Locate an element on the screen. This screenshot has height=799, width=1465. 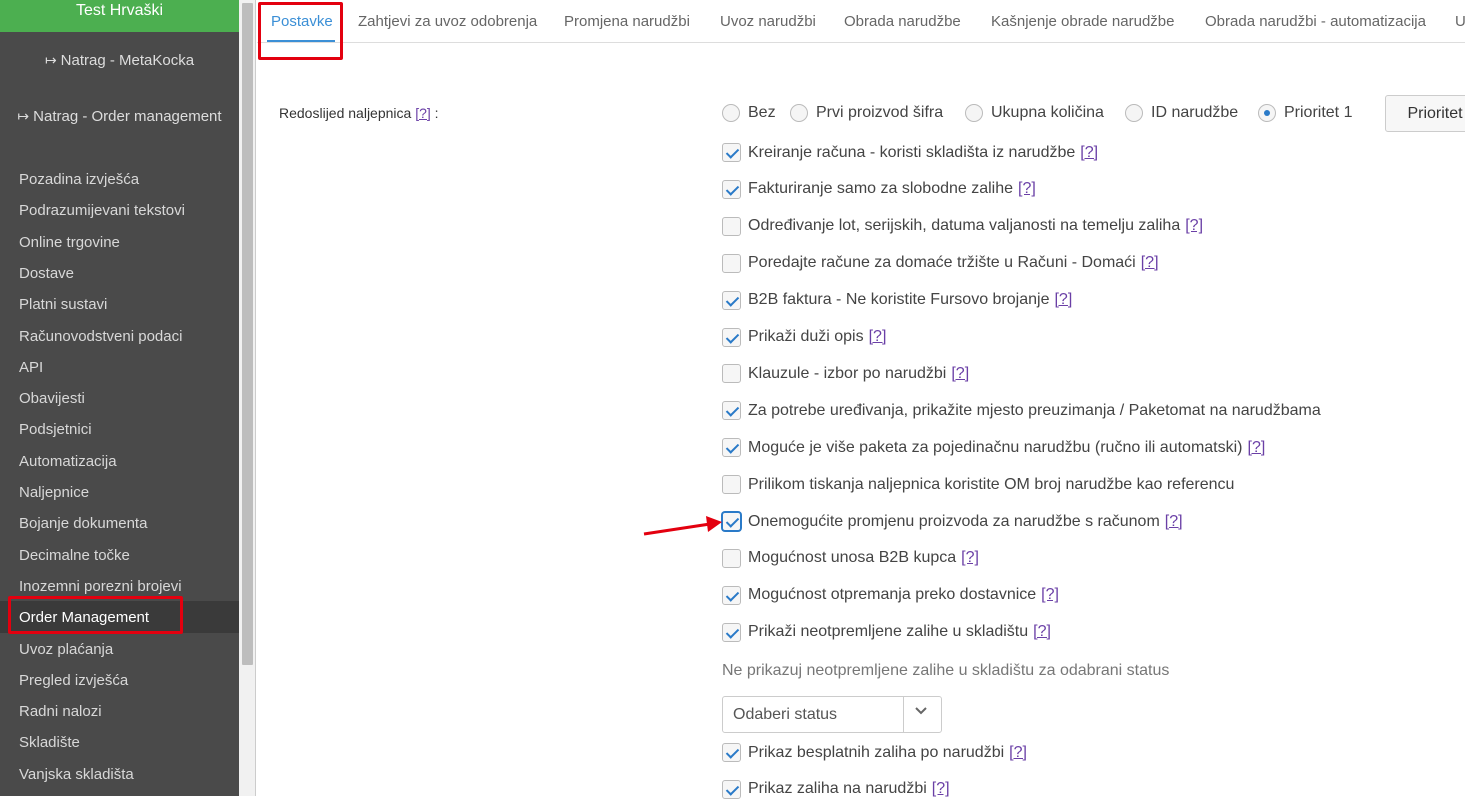
radio-option: ID narudžbe is located at coordinates (1181, 113).